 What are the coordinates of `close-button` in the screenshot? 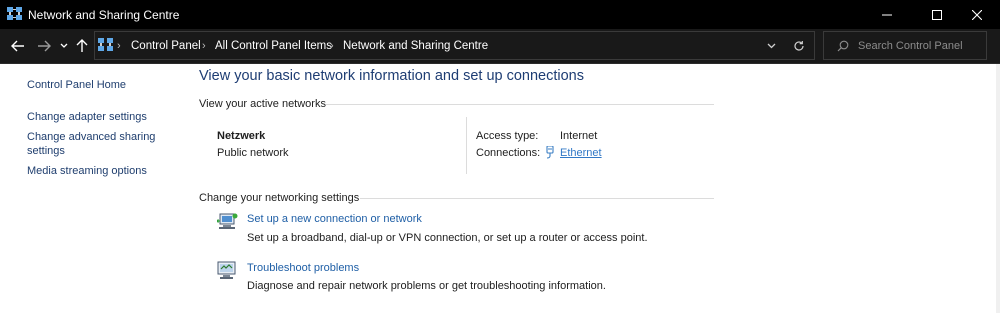 It's located at (977, 14).